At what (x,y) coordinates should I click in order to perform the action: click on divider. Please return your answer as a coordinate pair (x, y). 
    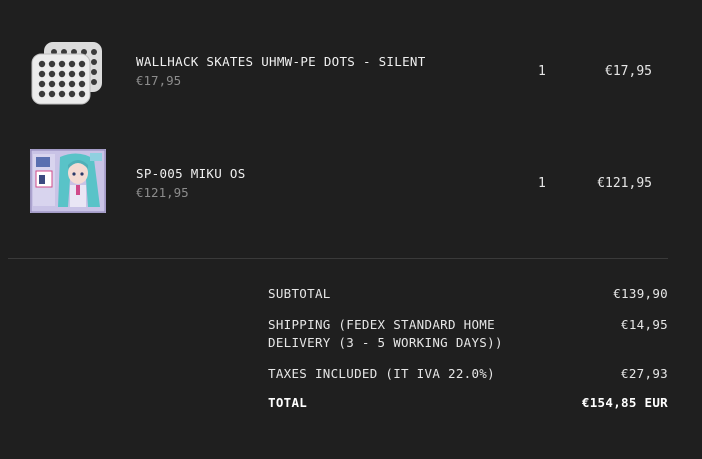
    Looking at the image, I should click on (338, 258).